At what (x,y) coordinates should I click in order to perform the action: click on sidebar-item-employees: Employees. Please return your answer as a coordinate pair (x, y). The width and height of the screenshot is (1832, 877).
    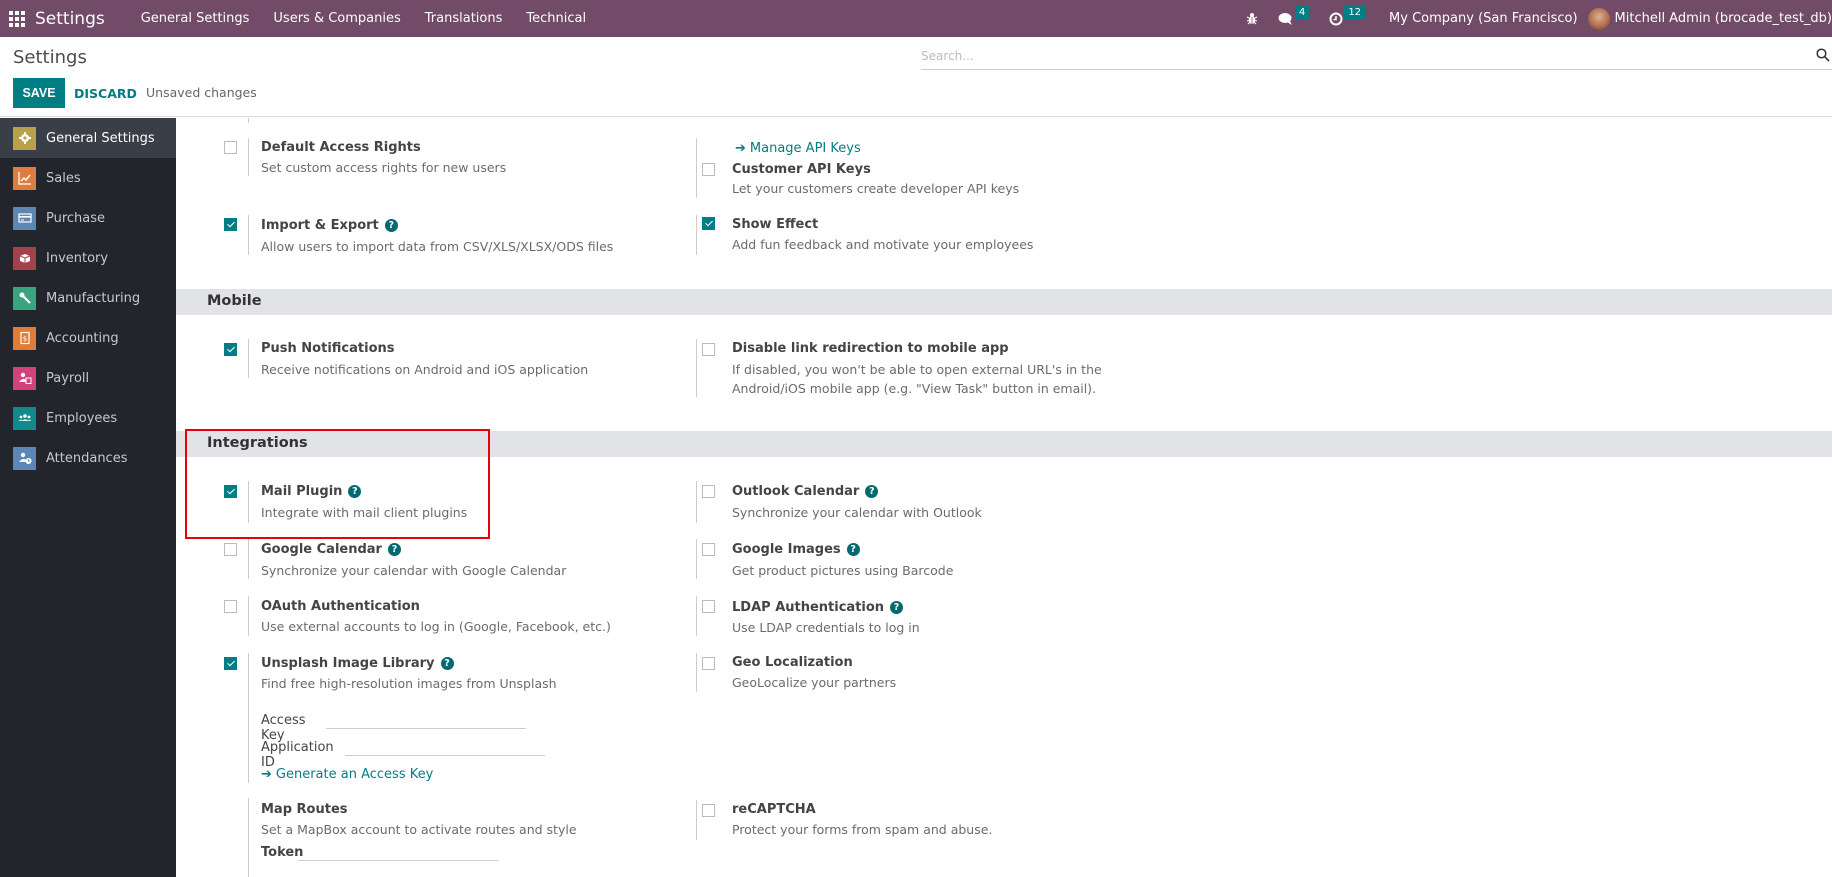
    Looking at the image, I should click on (88, 418).